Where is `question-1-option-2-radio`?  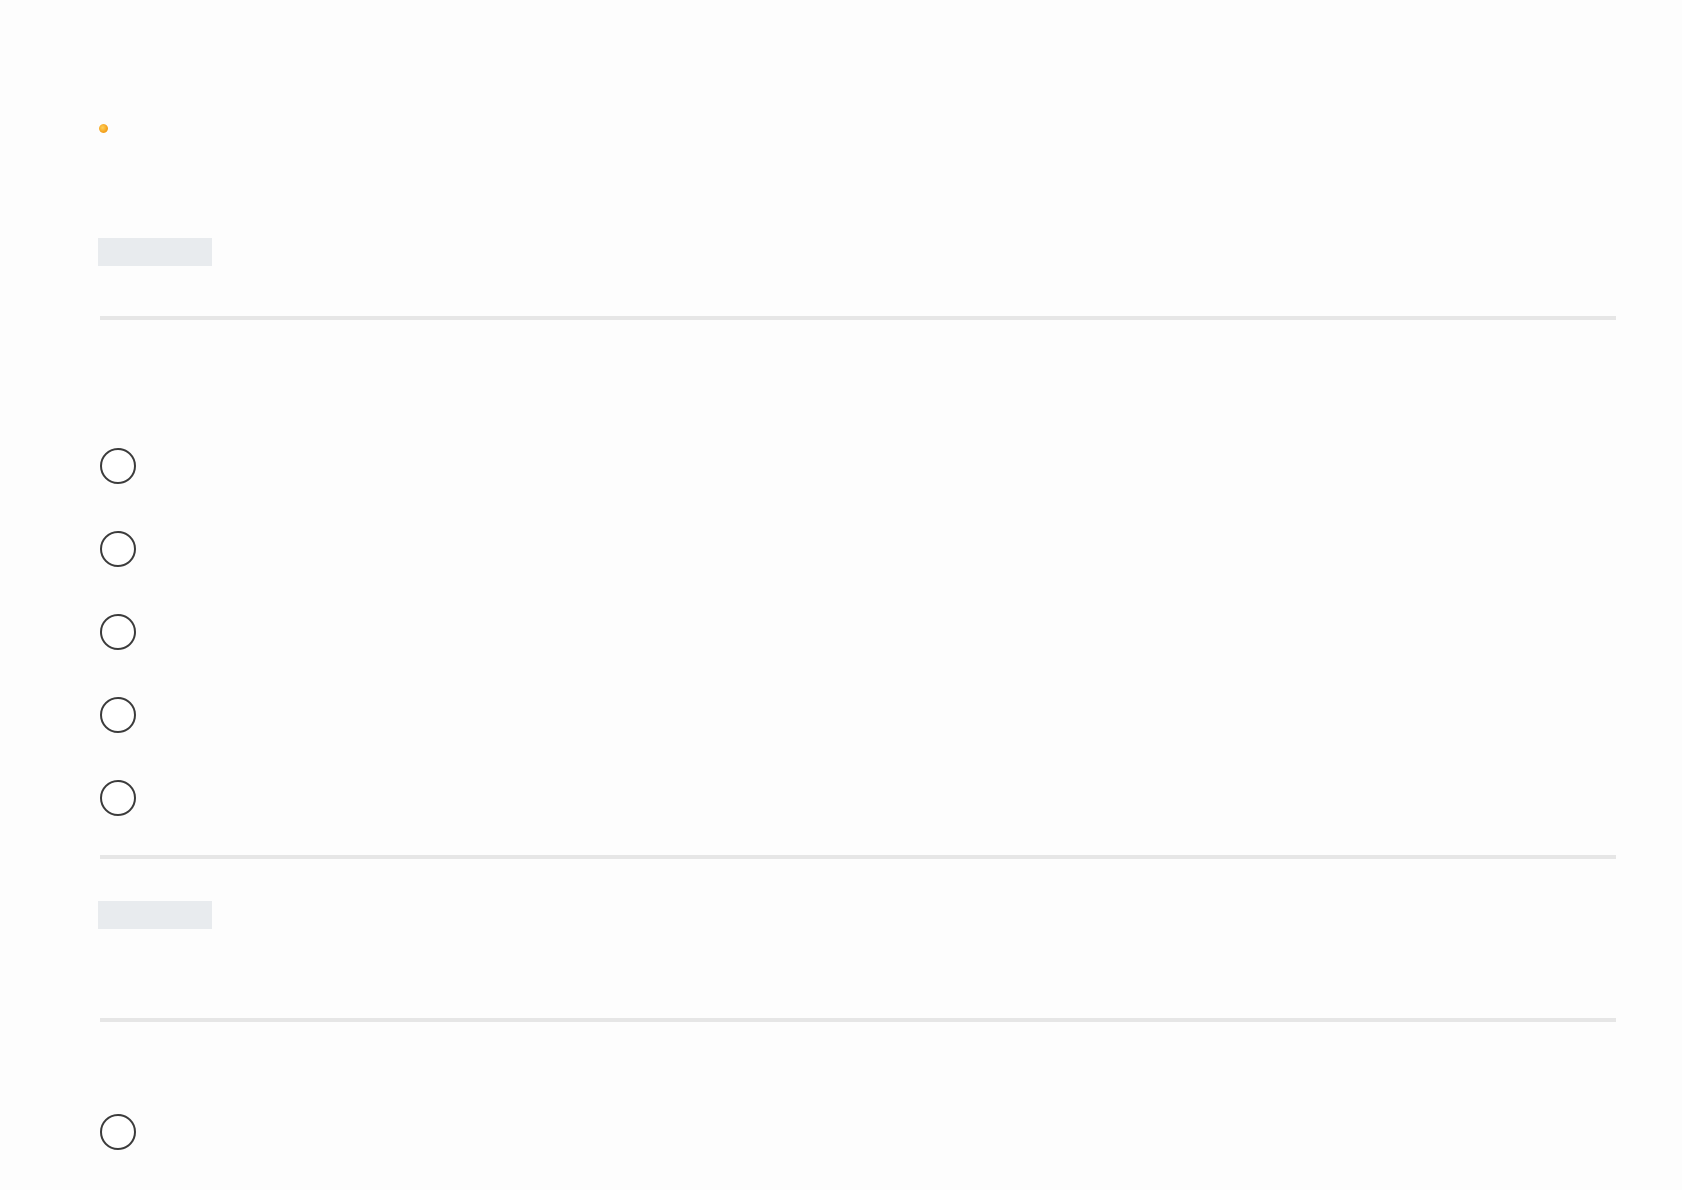
question-1-option-2-radio is located at coordinates (118, 549).